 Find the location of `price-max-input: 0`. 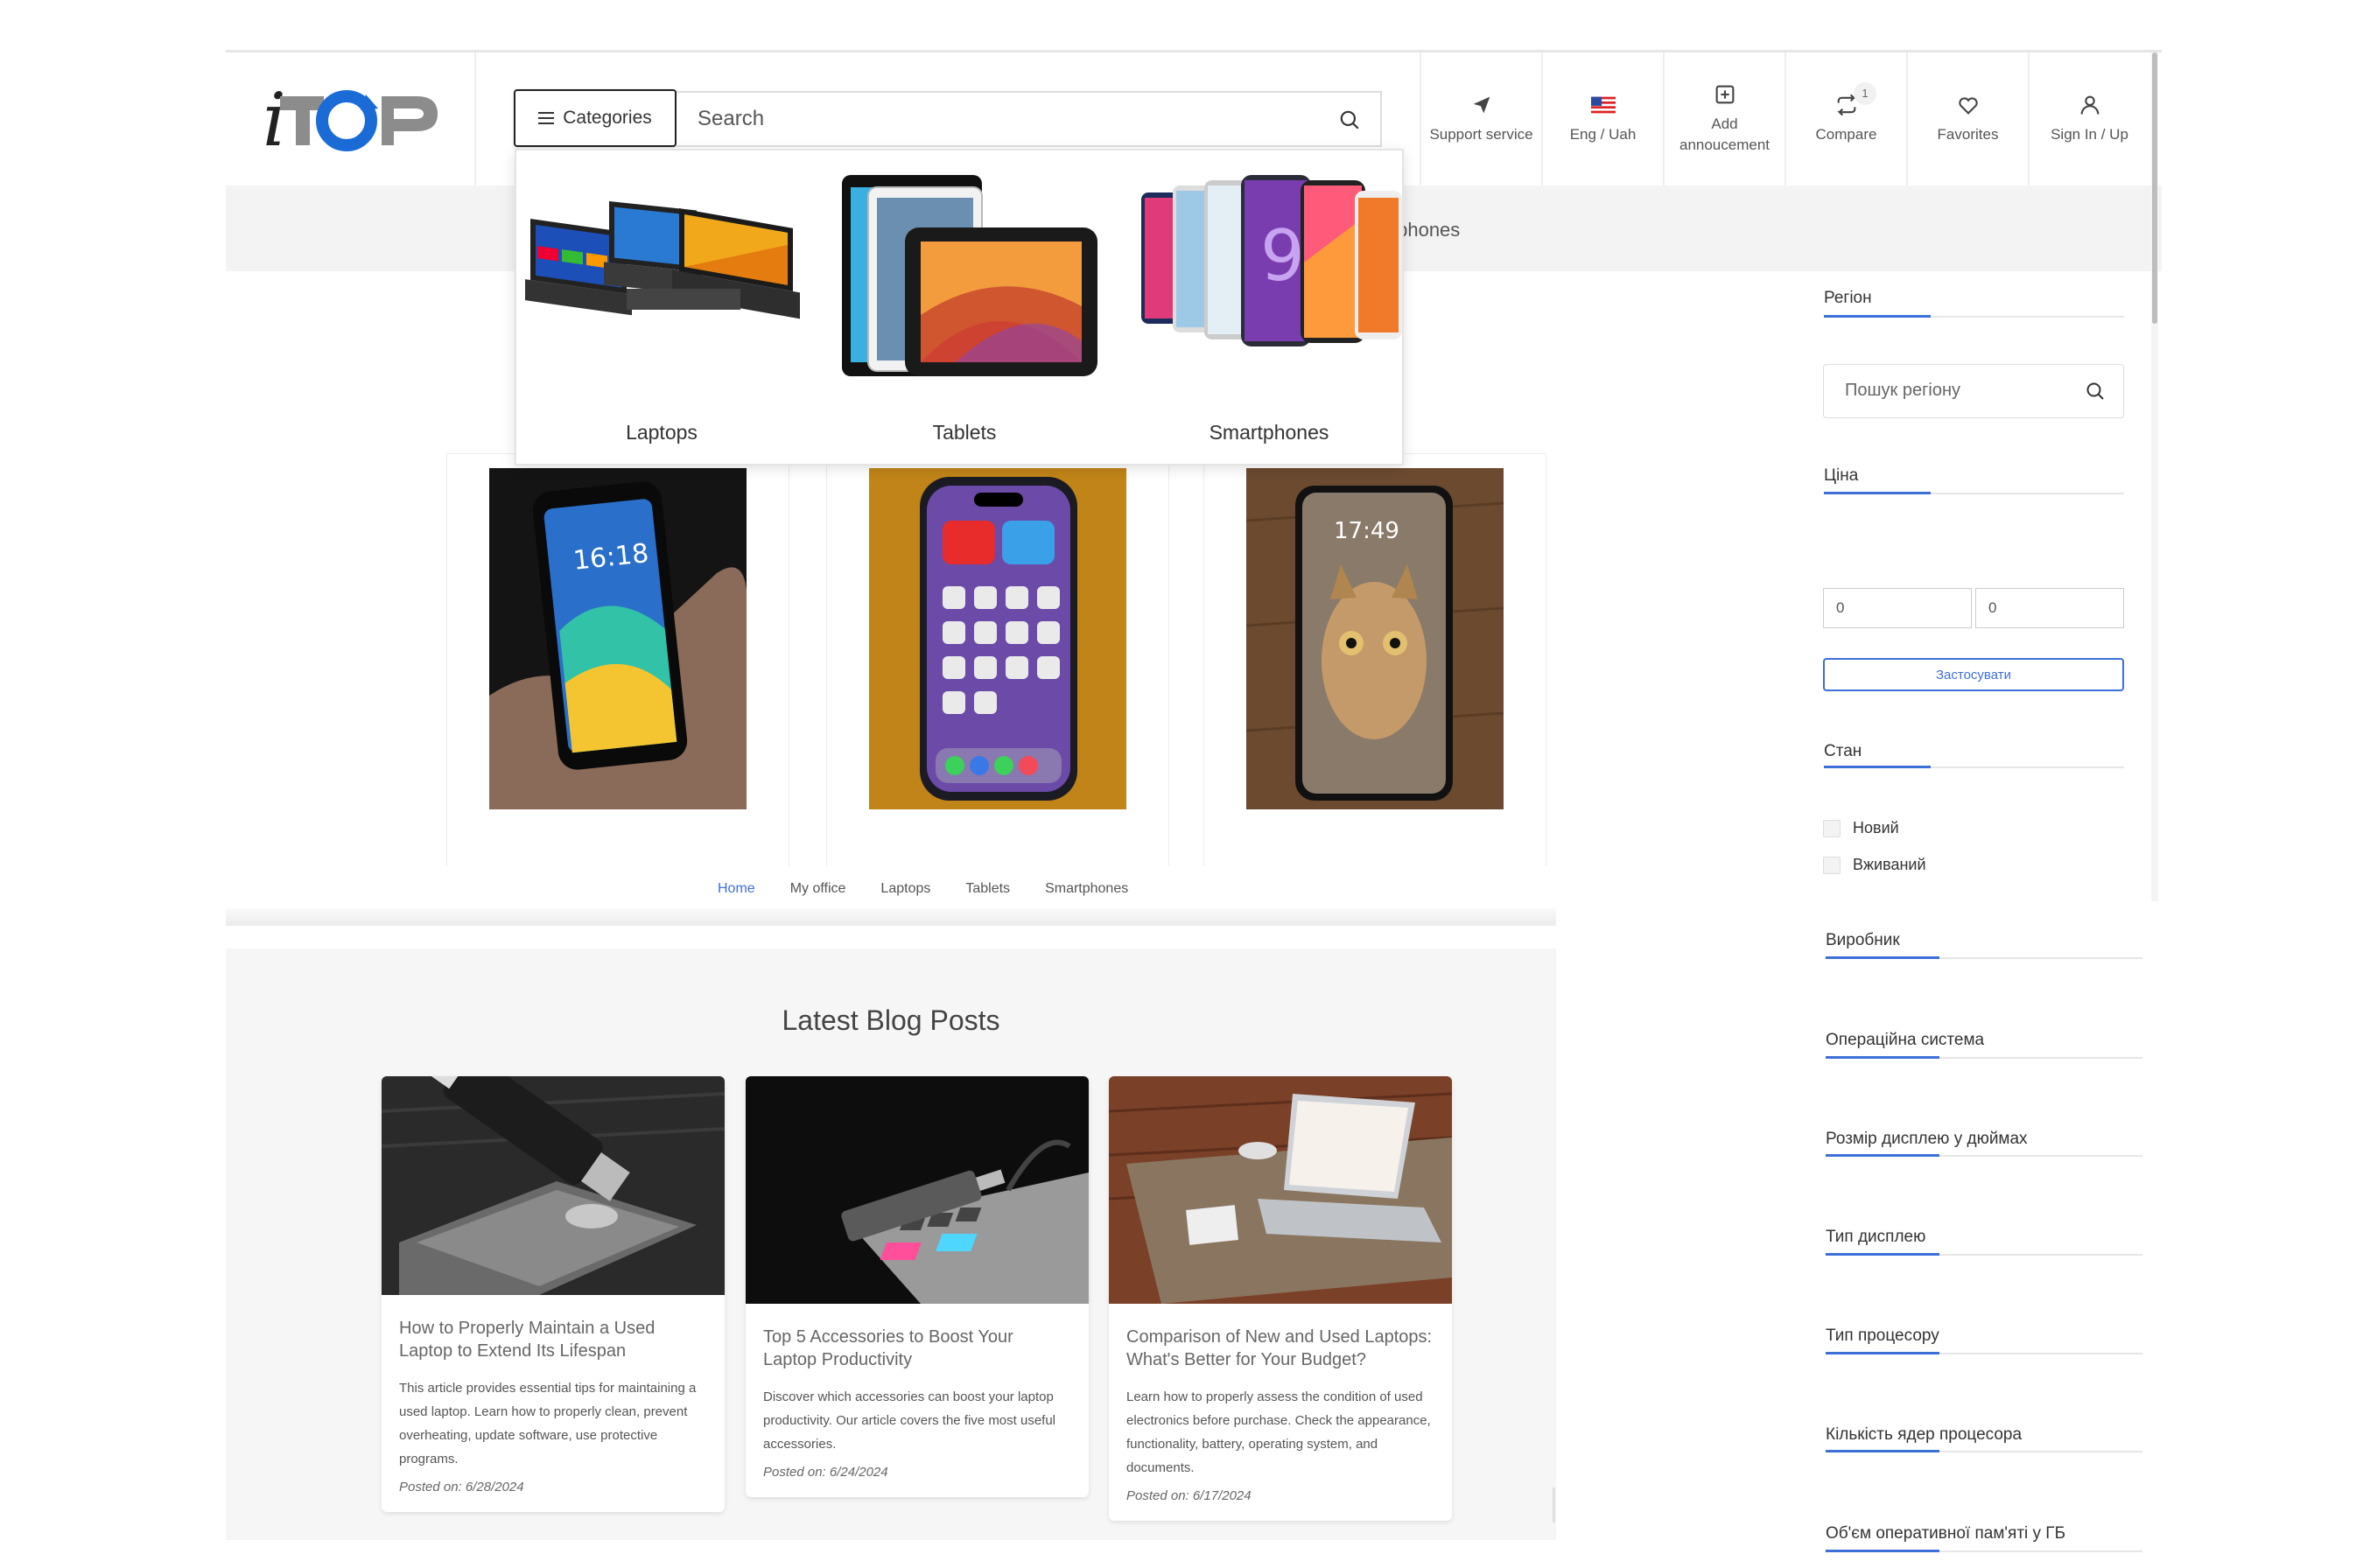

price-max-input: 0 is located at coordinates (2049, 608).